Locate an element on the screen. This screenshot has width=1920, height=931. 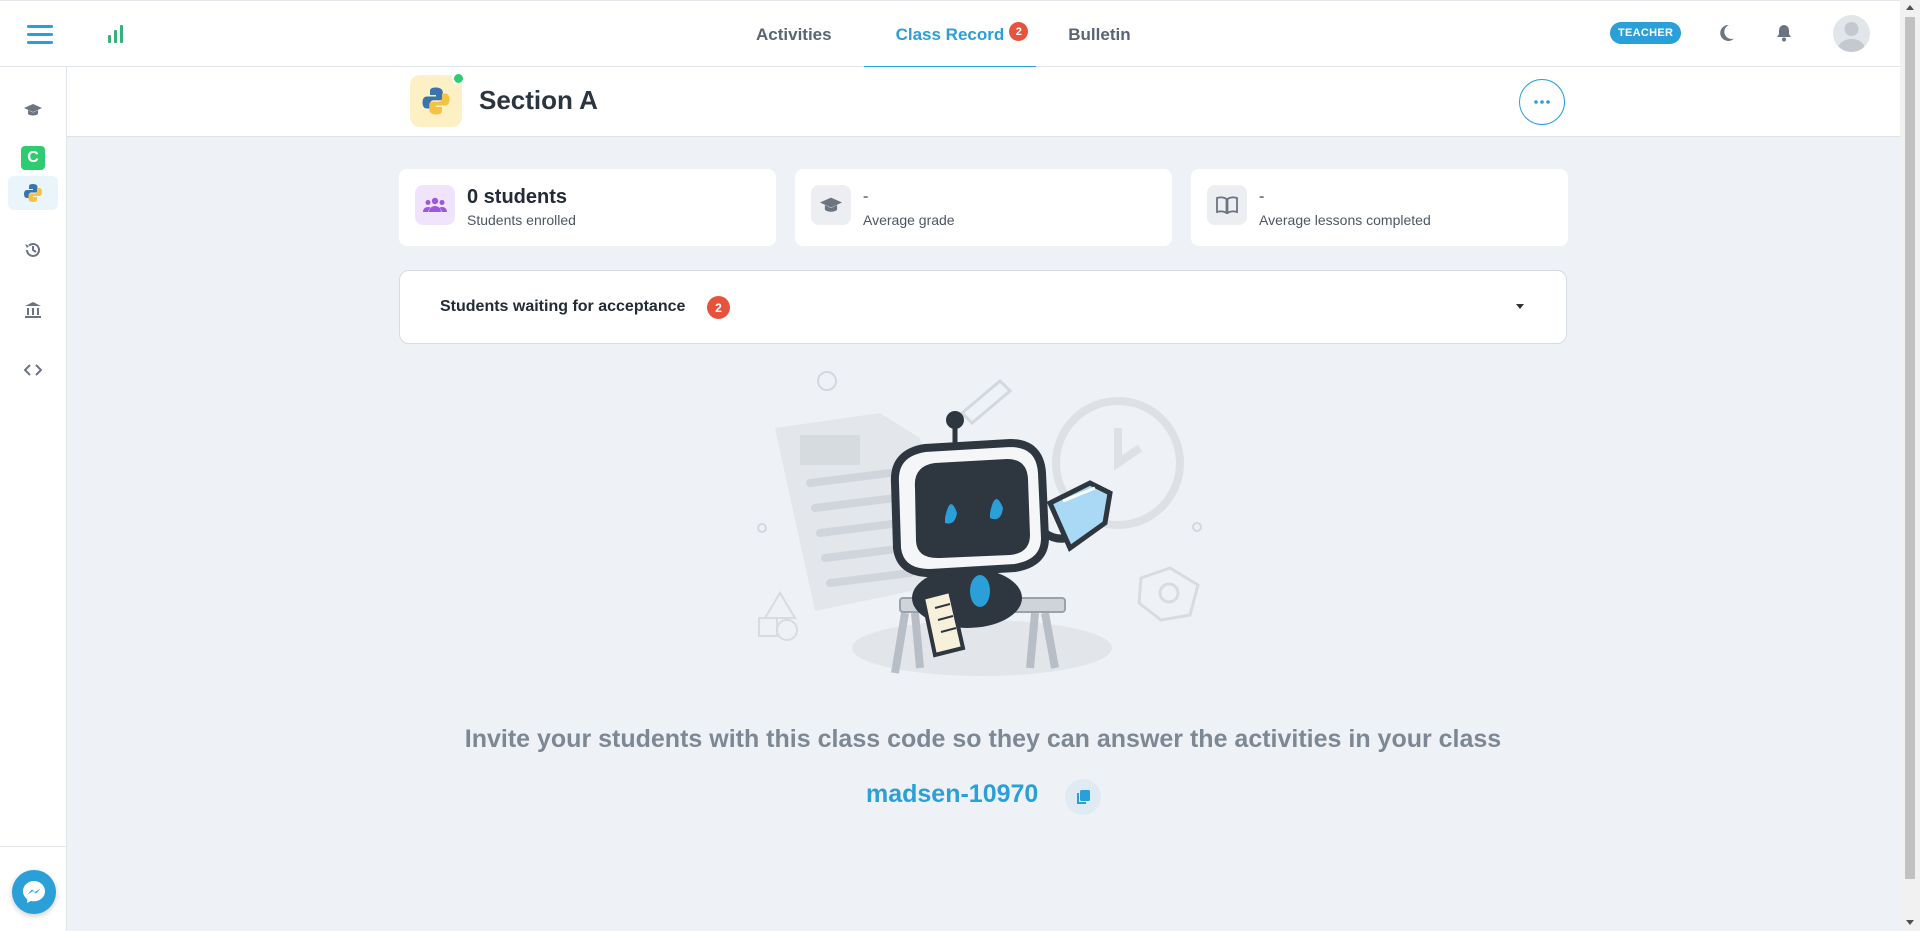
menu-icon is located at coordinates (40, 35).